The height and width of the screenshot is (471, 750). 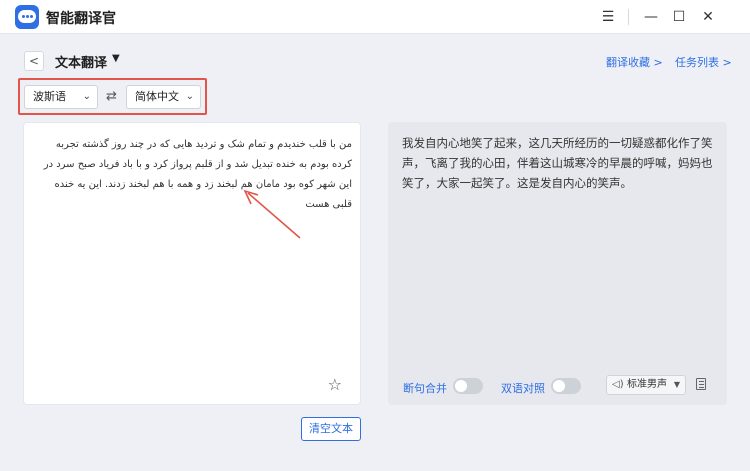 What do you see at coordinates (676, 384) in the screenshot?
I see `chevron-down-icon: ▼` at bounding box center [676, 384].